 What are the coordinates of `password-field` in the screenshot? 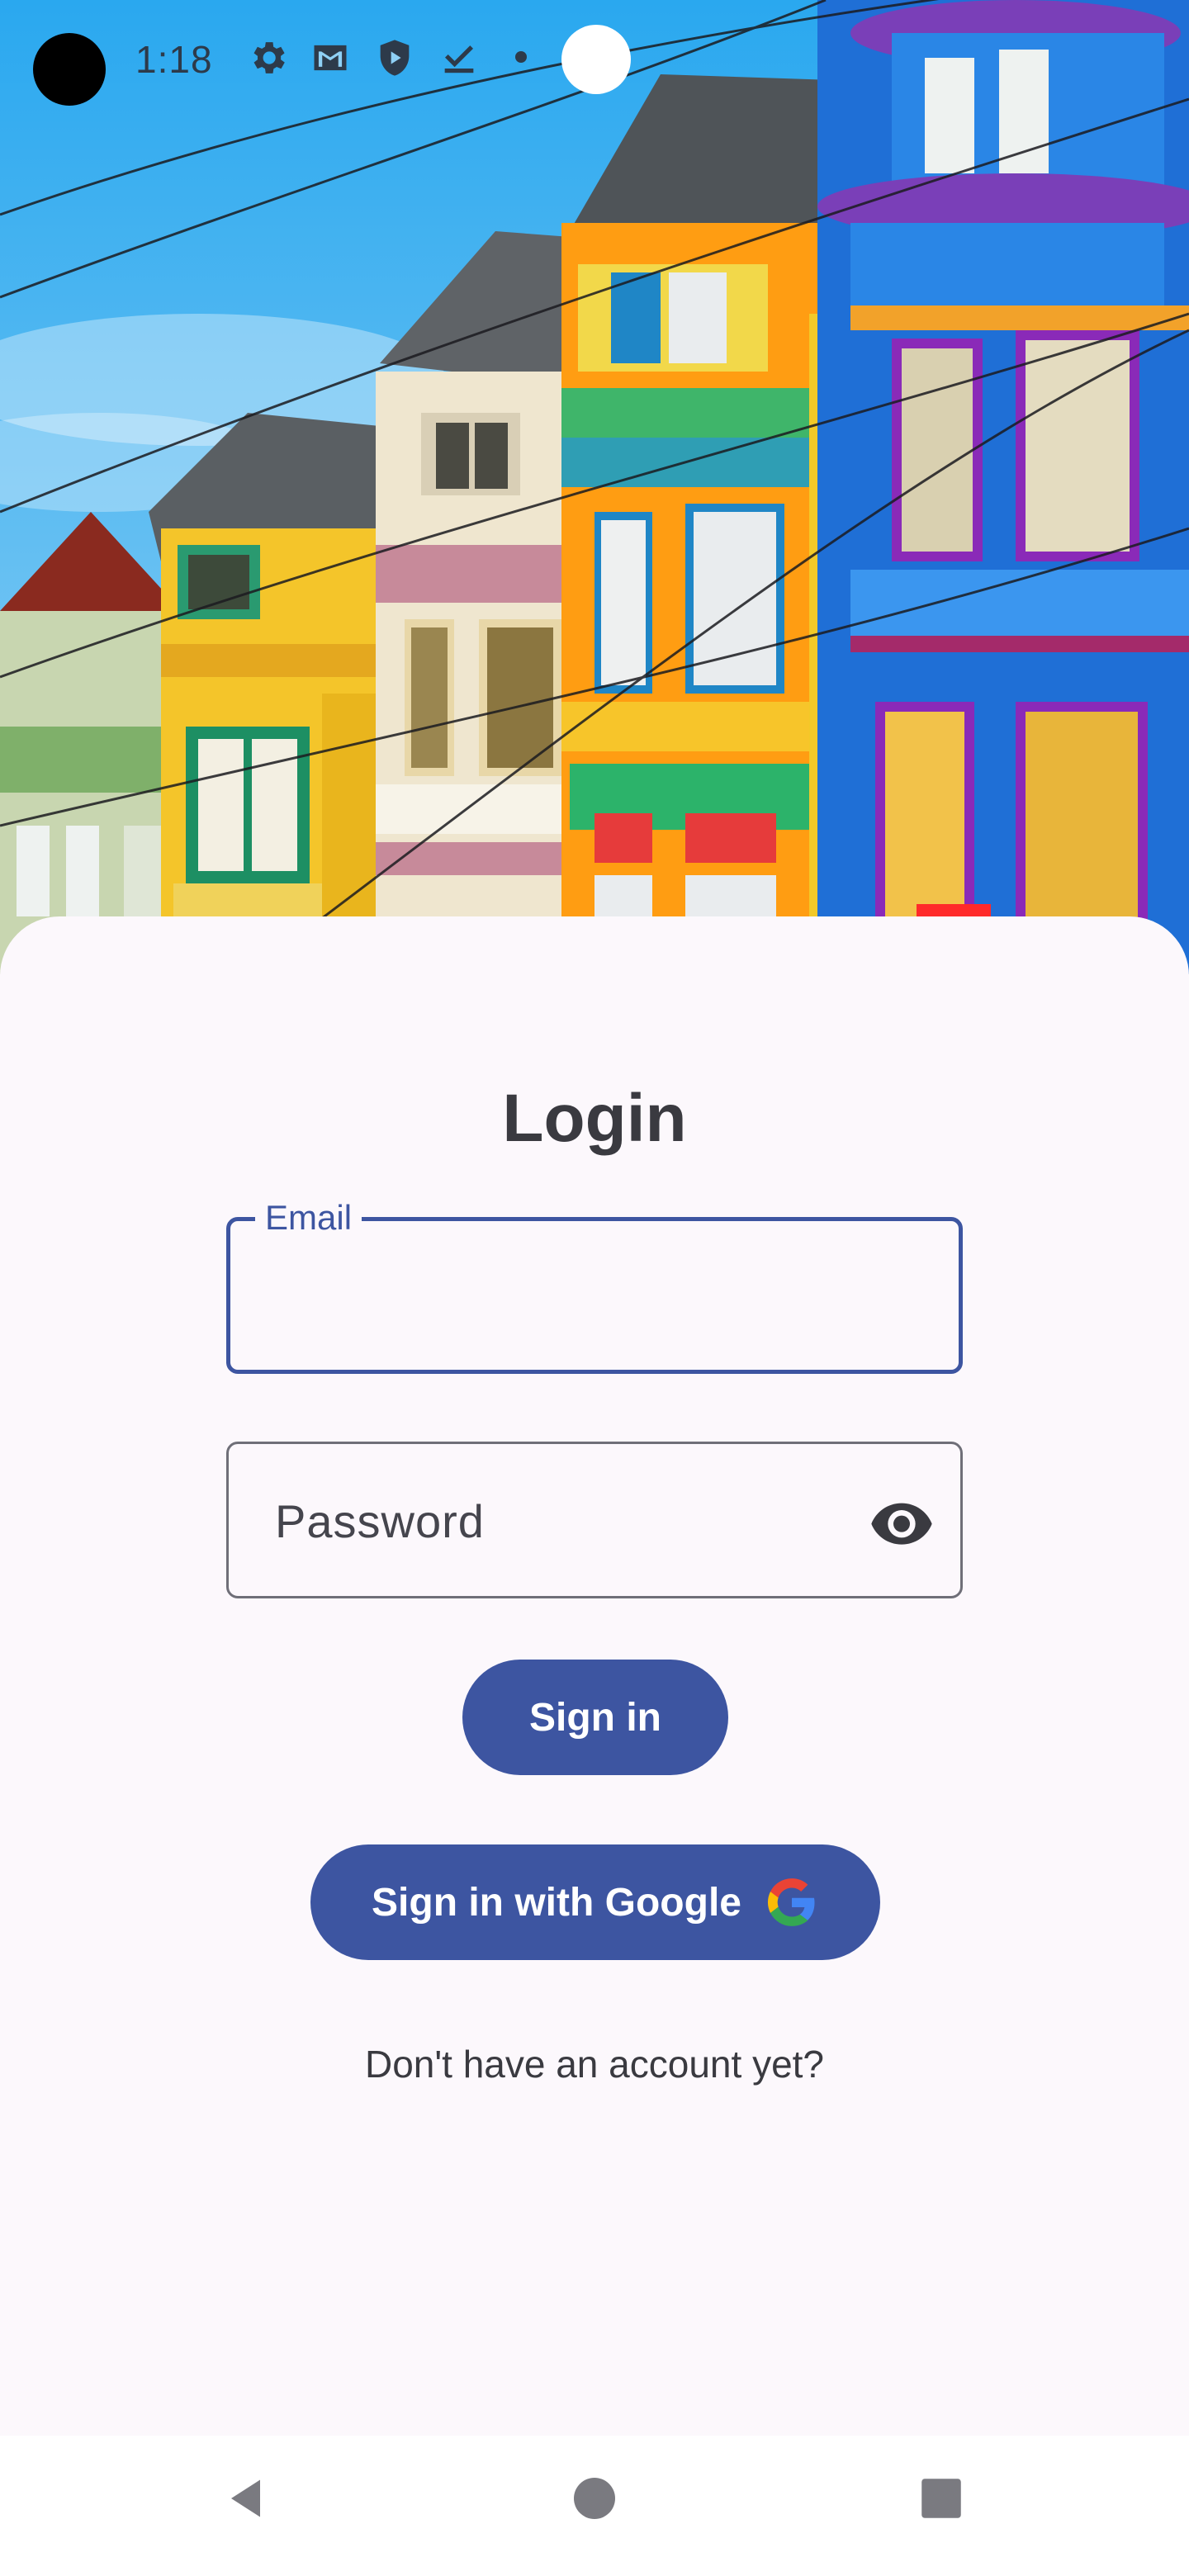 It's located at (594, 1520).